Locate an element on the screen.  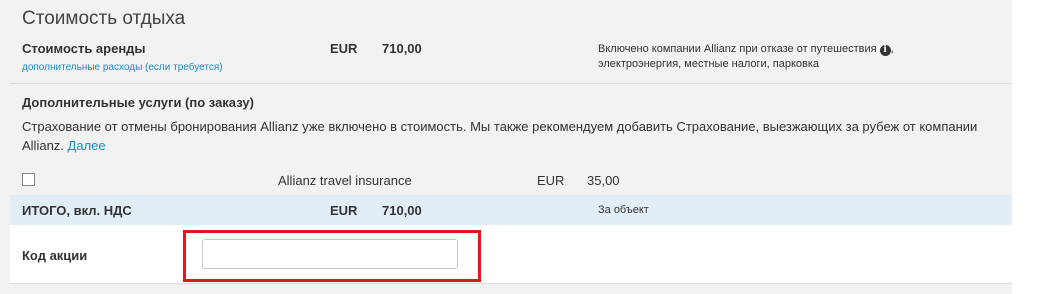
extra-costs-link: дополнительные расходы (если требуется) is located at coordinates (122, 67).